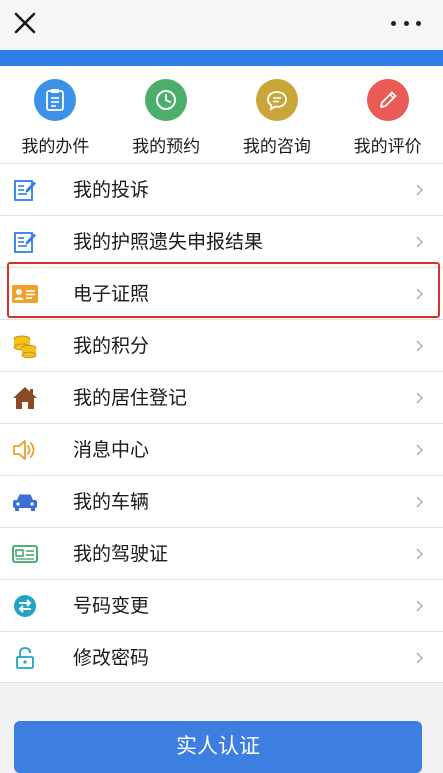 This screenshot has width=443, height=773. Describe the element at coordinates (111, 190) in the screenshot. I see `menu-item-label: 我的投诉` at that location.